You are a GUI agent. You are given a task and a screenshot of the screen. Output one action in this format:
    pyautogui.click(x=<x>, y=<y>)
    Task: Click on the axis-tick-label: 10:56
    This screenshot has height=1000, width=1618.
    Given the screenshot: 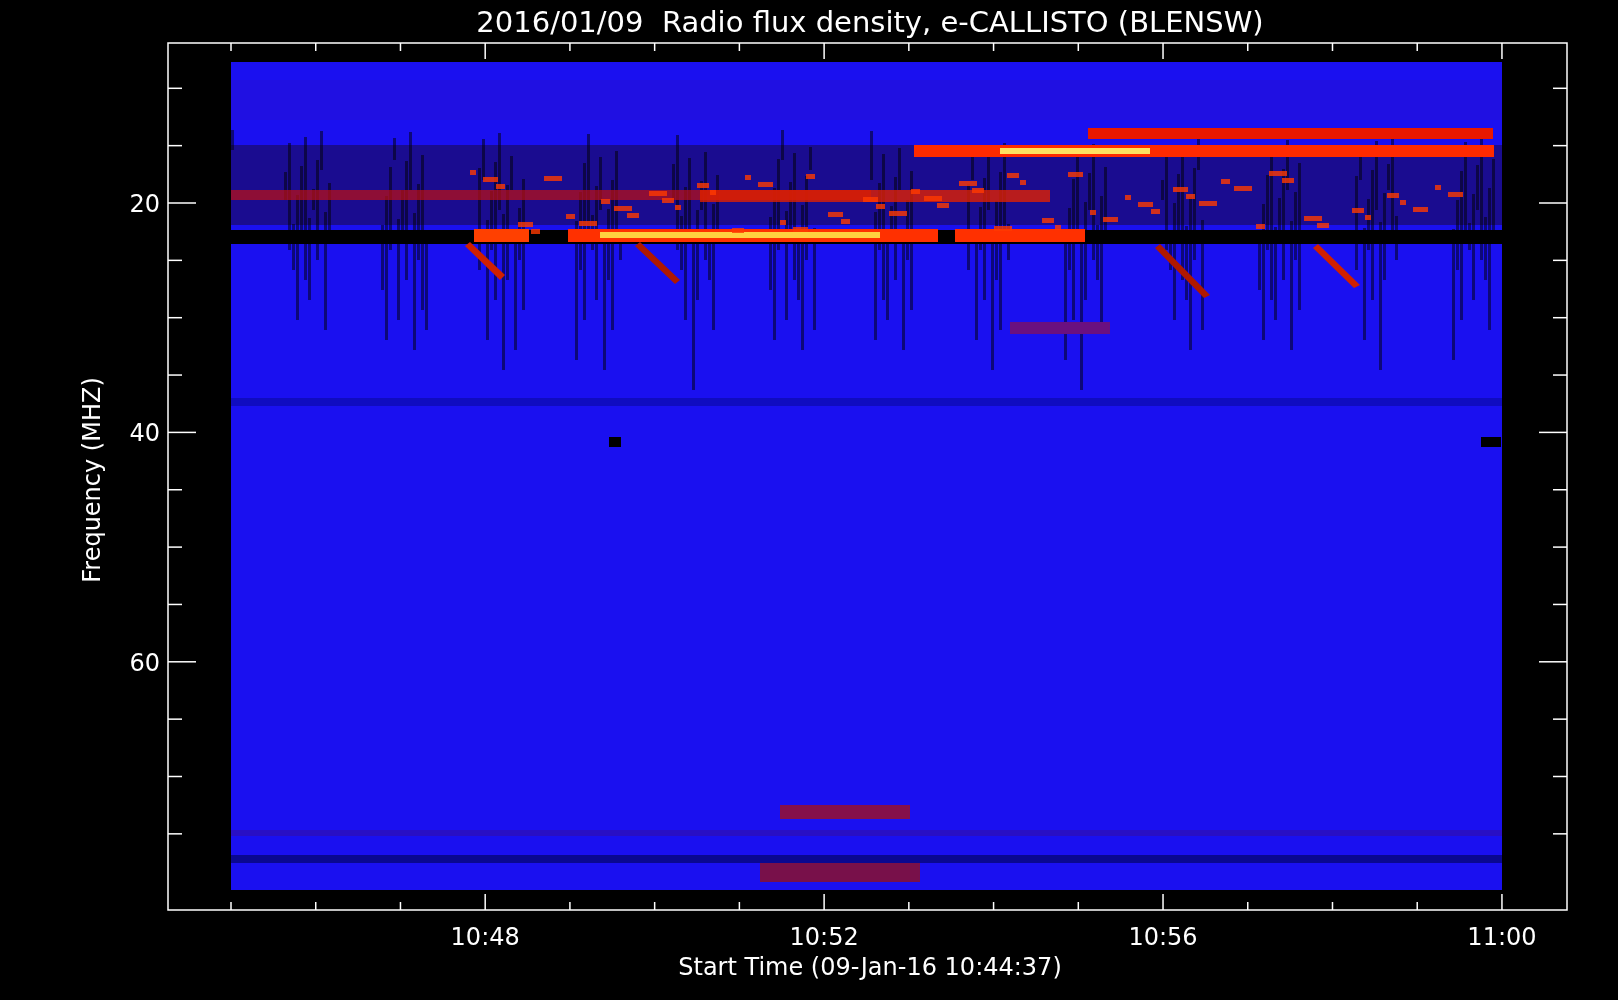 What is the action you would take?
    pyautogui.click(x=1163, y=937)
    